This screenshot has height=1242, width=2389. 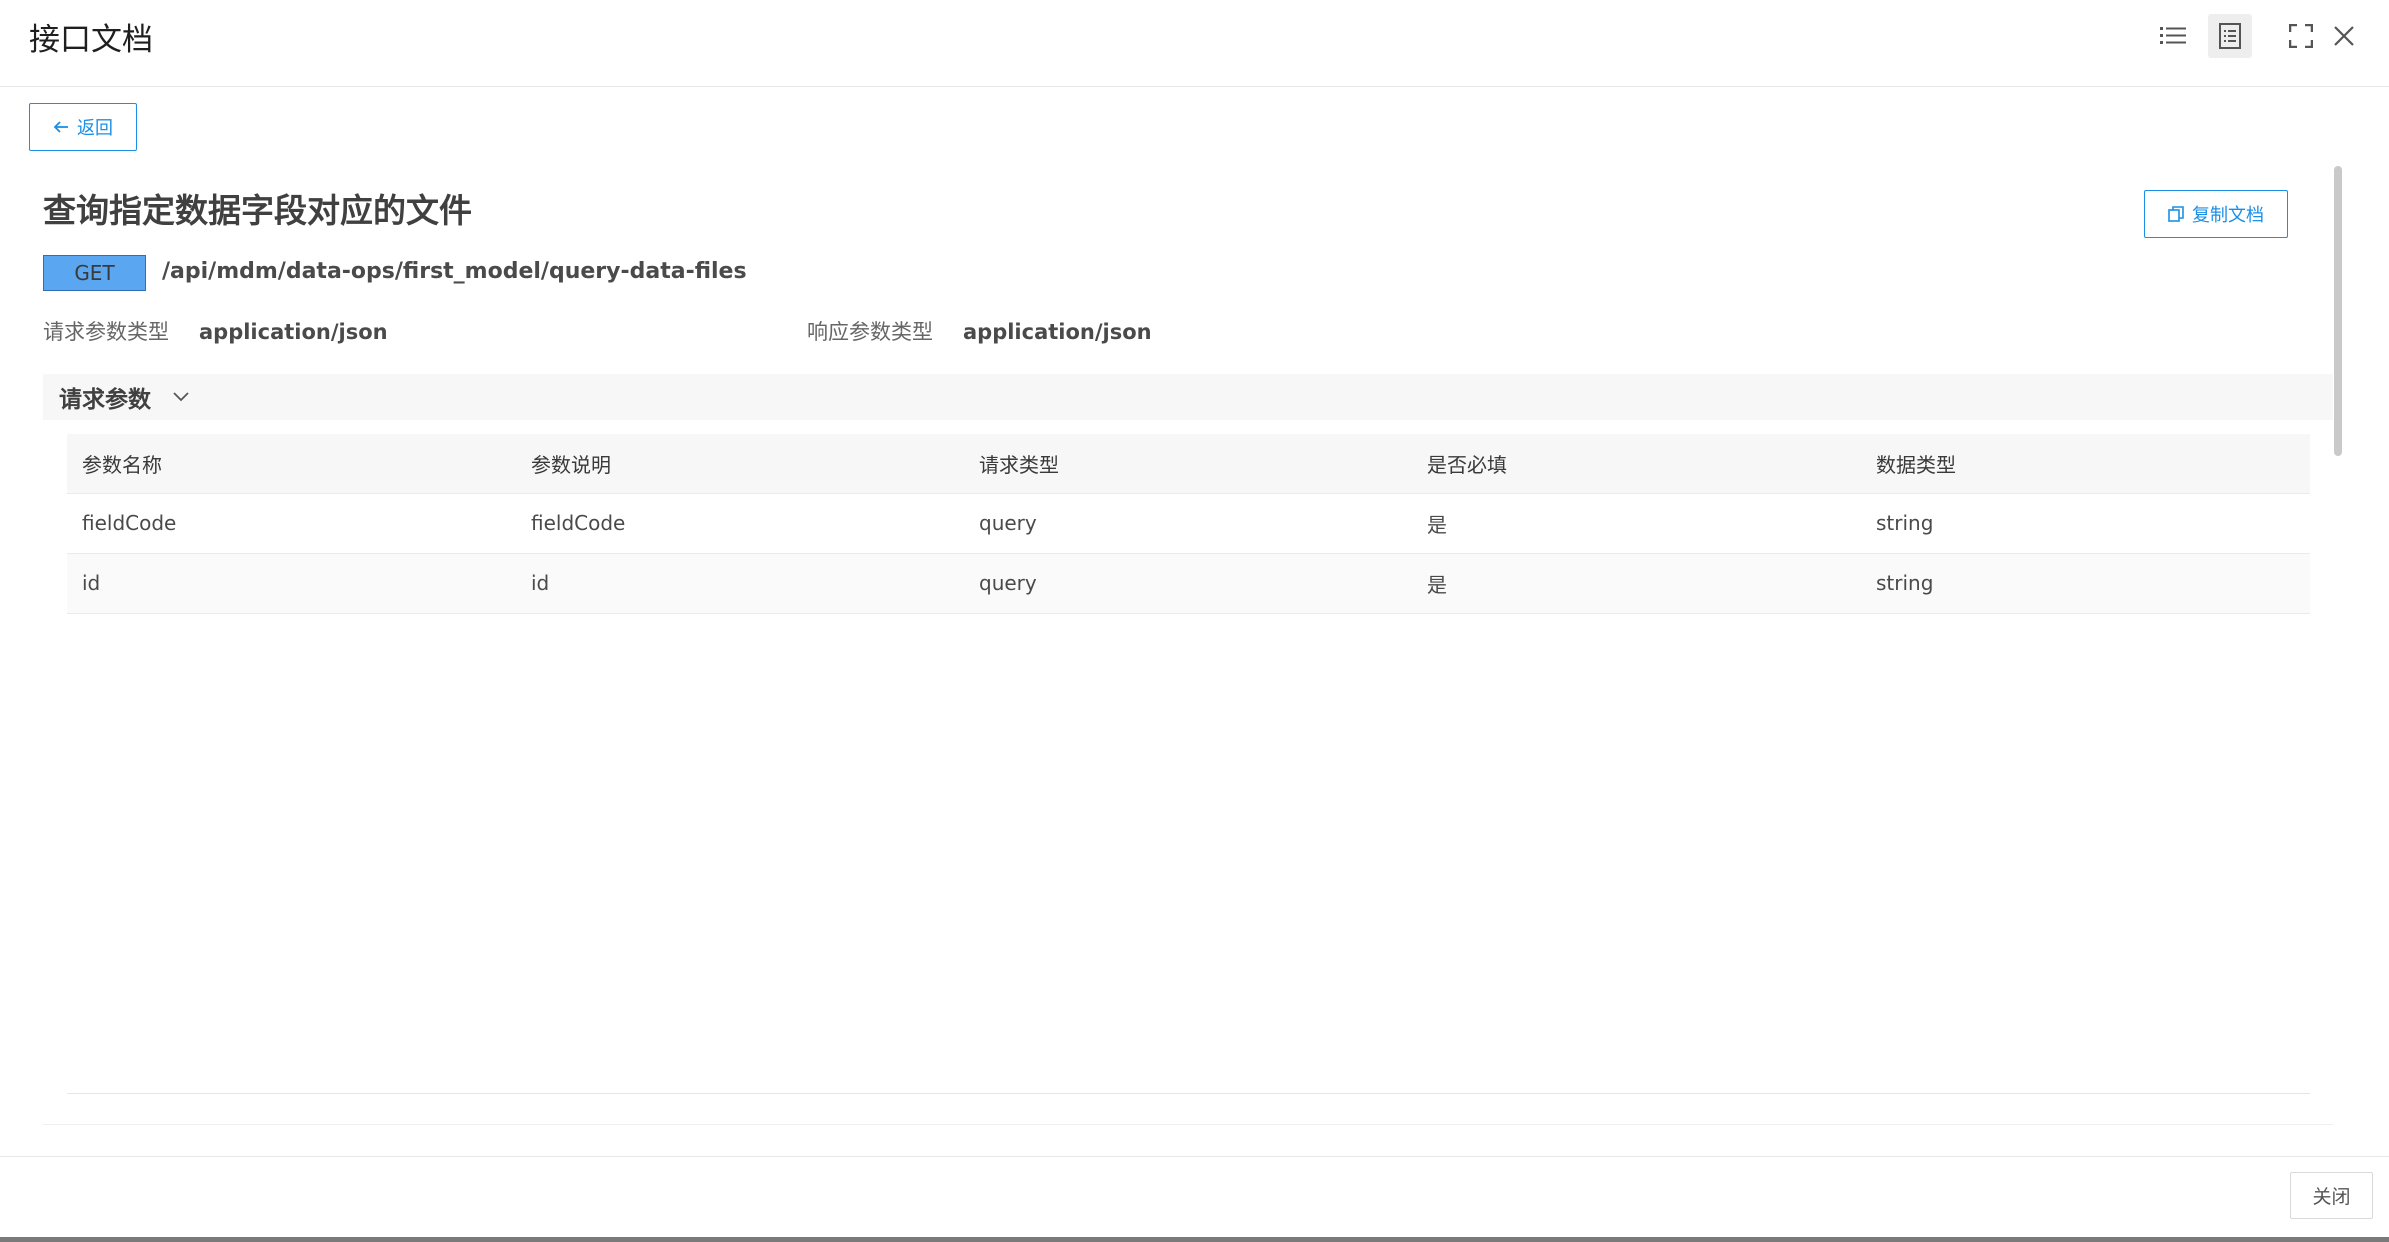 I want to click on modal-footer, so click(x=1194, y=1196).